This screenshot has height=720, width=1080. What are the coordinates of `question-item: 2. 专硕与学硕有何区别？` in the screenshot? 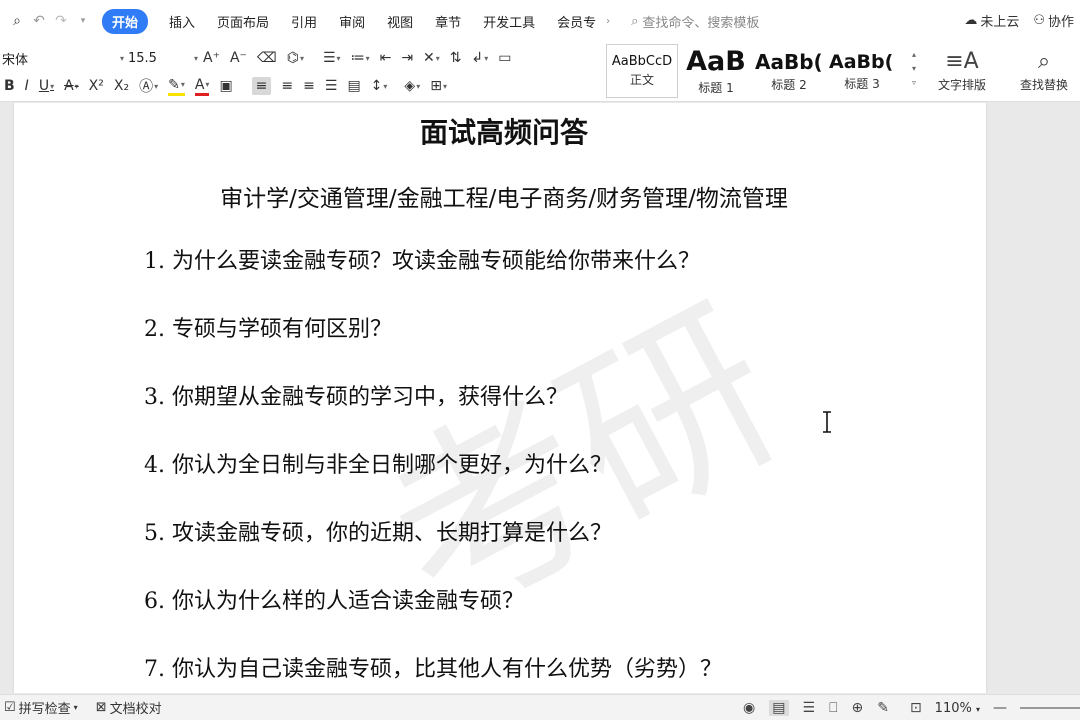 It's located at (268, 329).